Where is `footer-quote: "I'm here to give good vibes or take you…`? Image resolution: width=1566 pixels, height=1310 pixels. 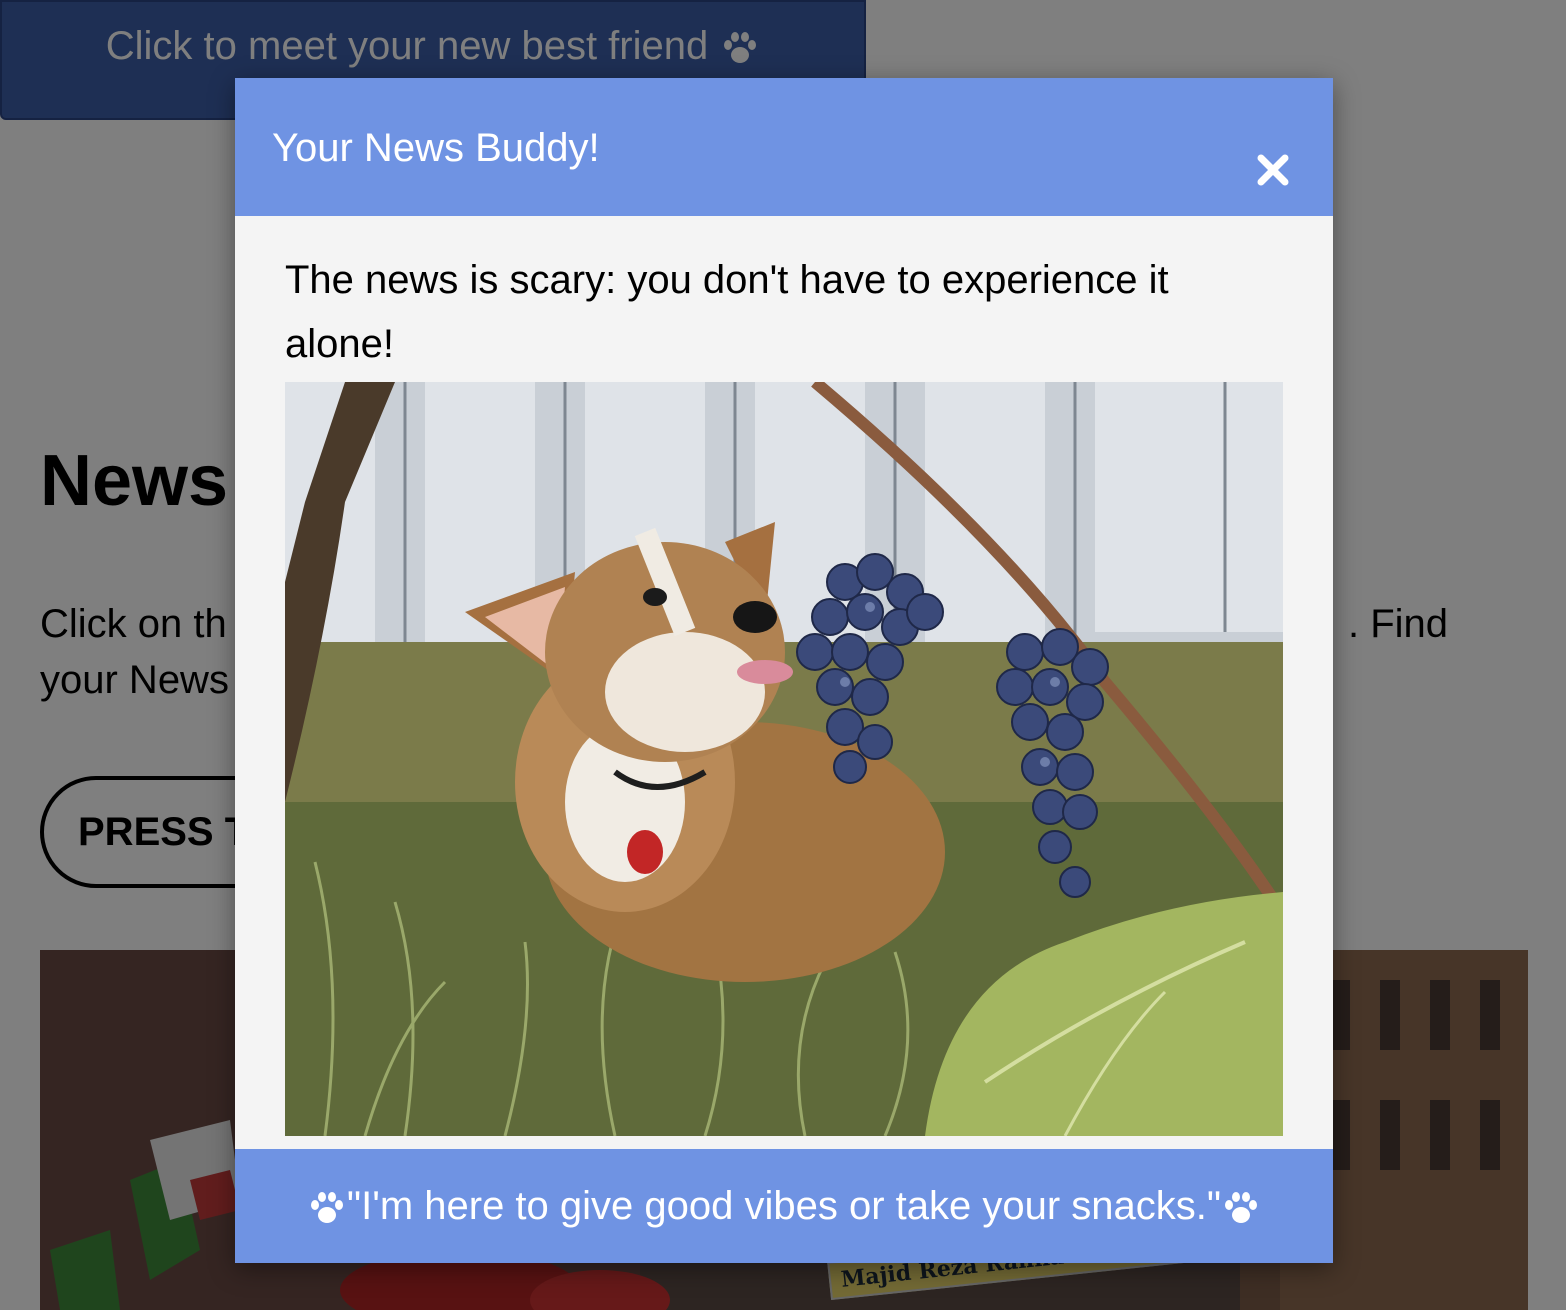 footer-quote: "I'm here to give good vibes or take you… is located at coordinates (784, 1205).